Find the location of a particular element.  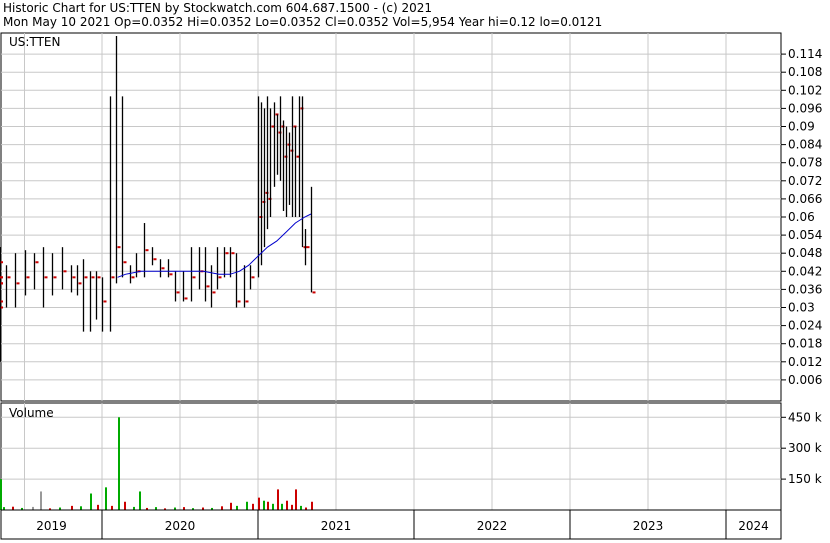

price-tick-label: 0.042 is located at coordinates (805, 271).